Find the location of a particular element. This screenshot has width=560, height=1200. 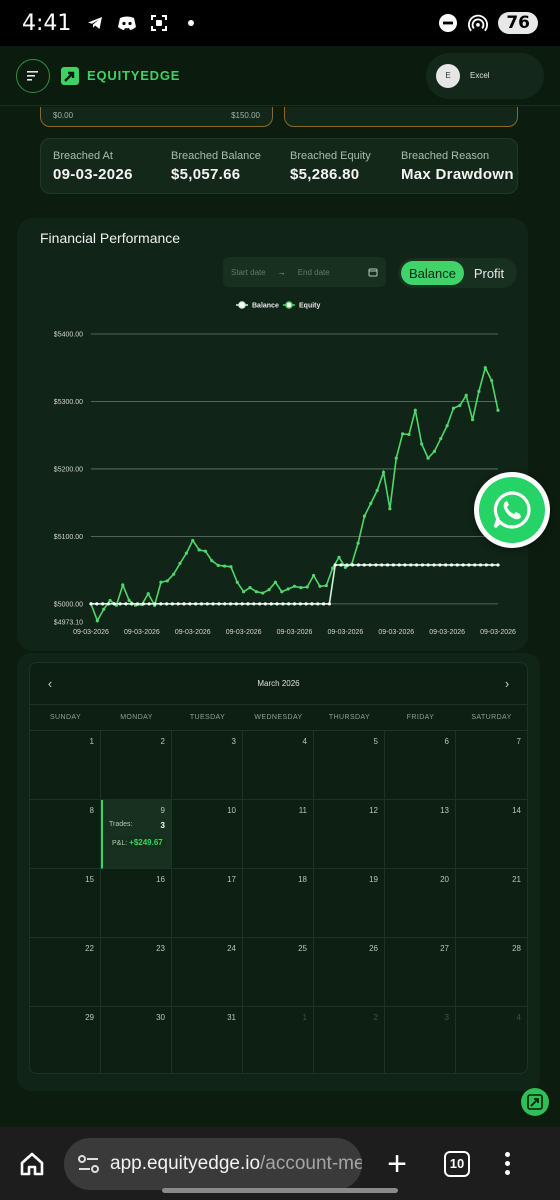

calendar-day: 29 is located at coordinates (65, 1040).